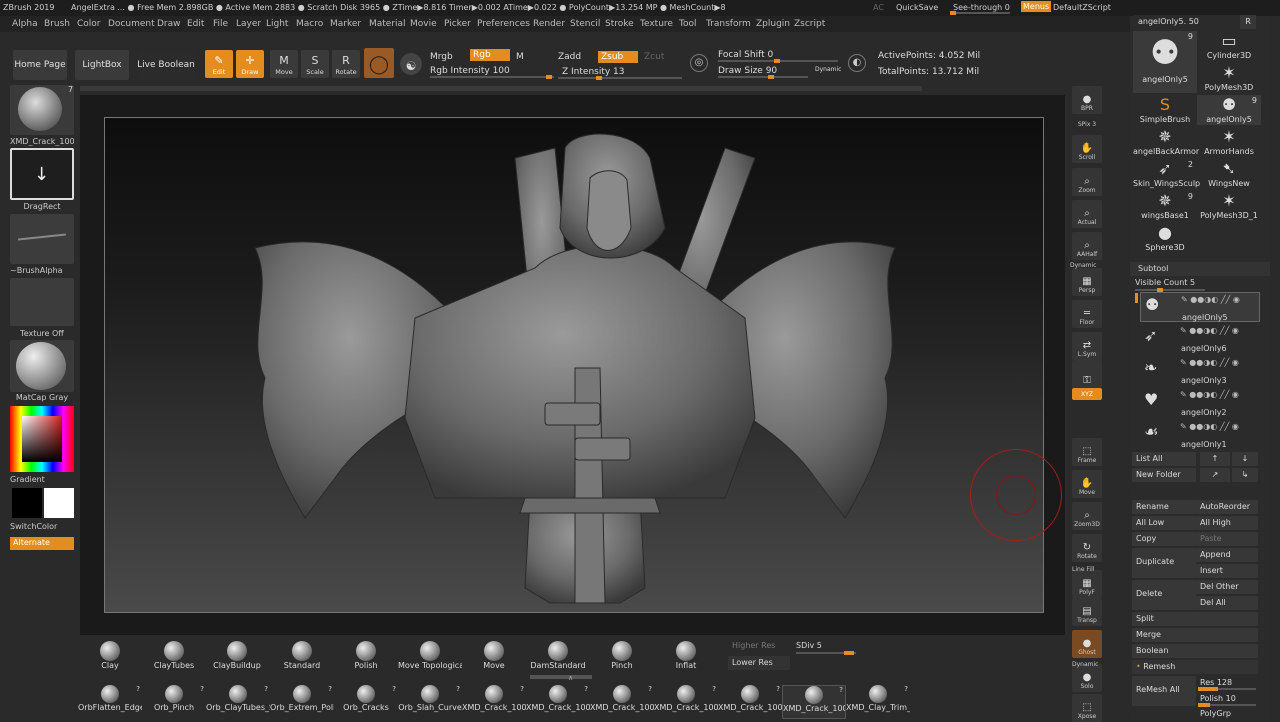 Image resolution: width=1280 pixels, height=722 pixels. Describe the element at coordinates (1229, 142) in the screenshot. I see `tool-thumb-armorhands: ✶ ArmorHands` at that location.